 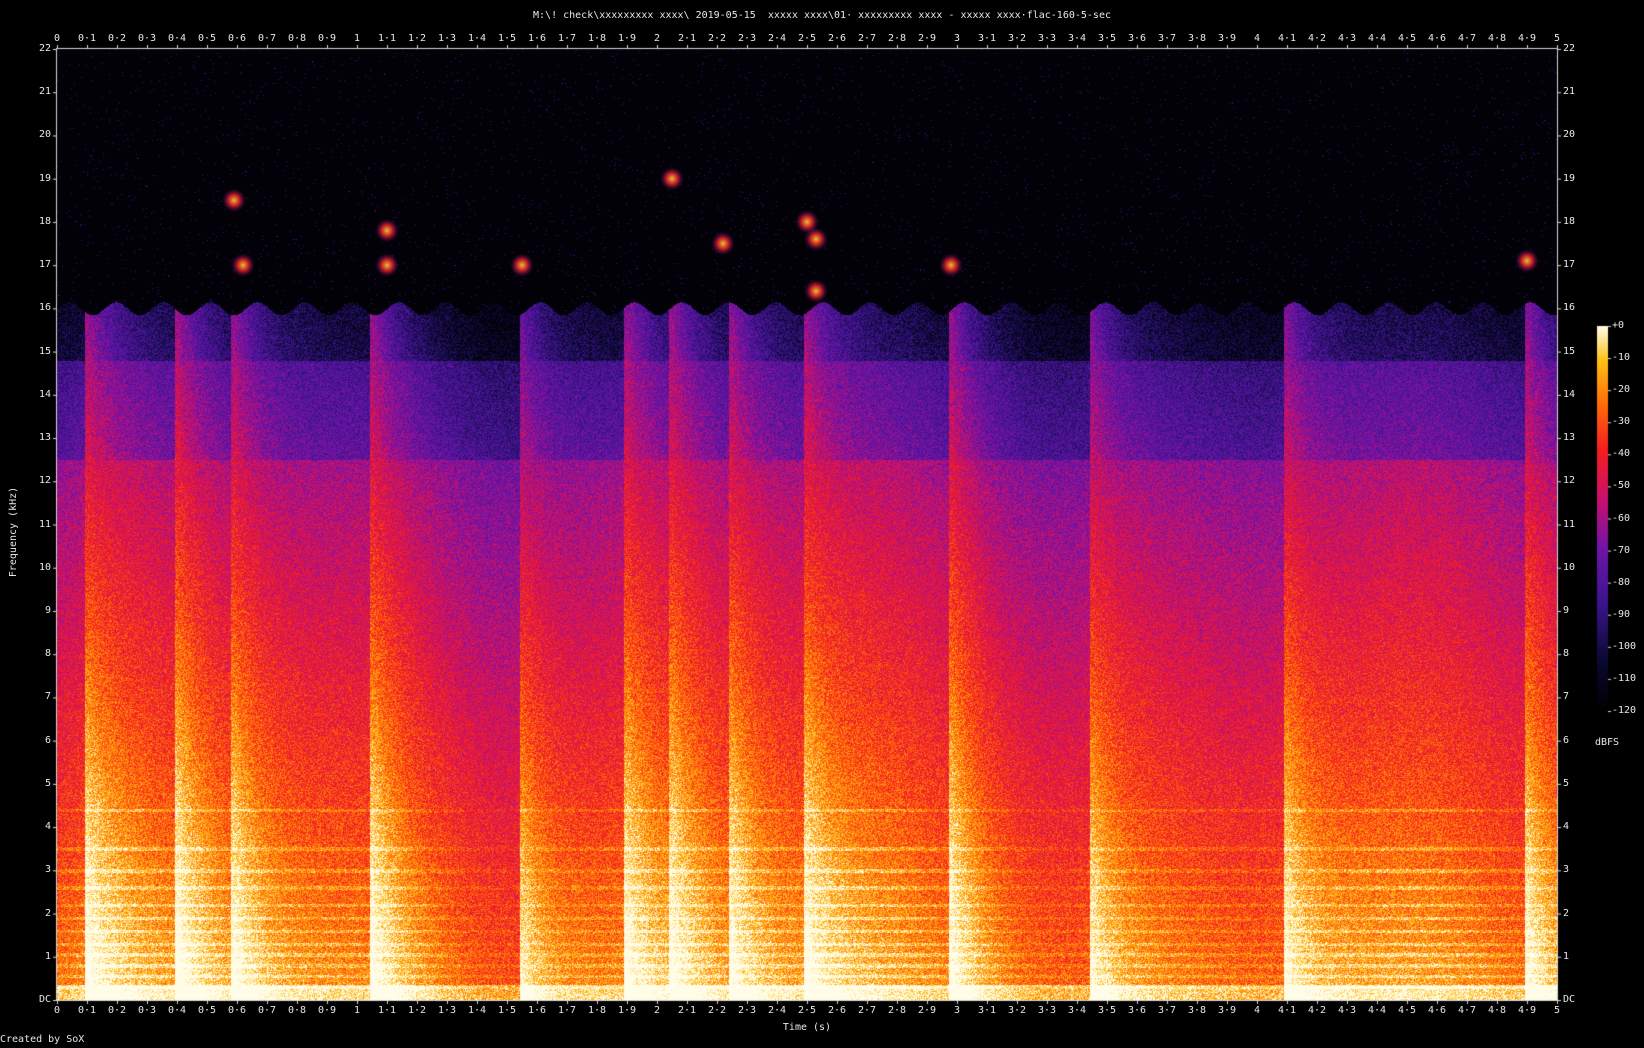 What do you see at coordinates (1621, 454) in the screenshot?
I see `colorbar-tick-label: -40` at bounding box center [1621, 454].